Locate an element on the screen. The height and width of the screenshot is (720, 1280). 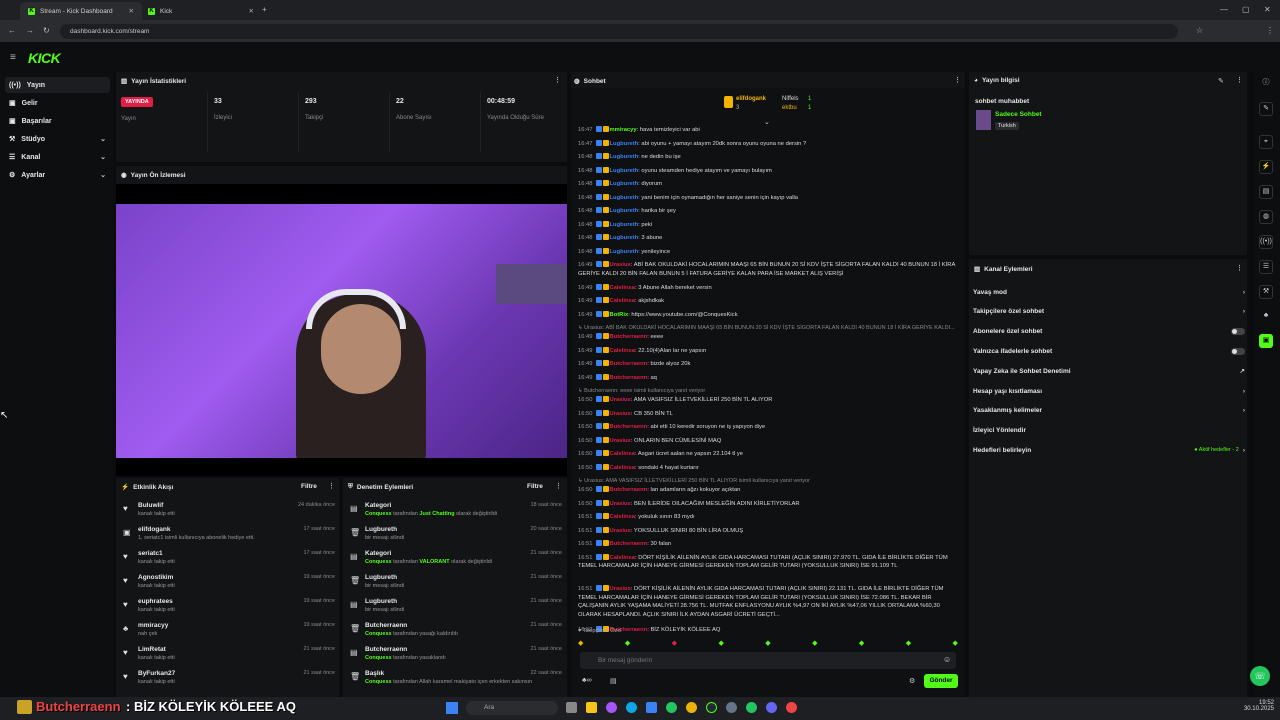
channel-action-item: Yalnızca ifadelerle sohbet is located at coordinates (1109, 351).